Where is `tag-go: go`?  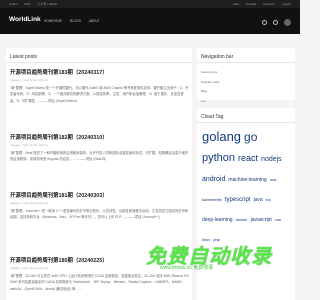 tag-go: go is located at coordinates (250, 137).